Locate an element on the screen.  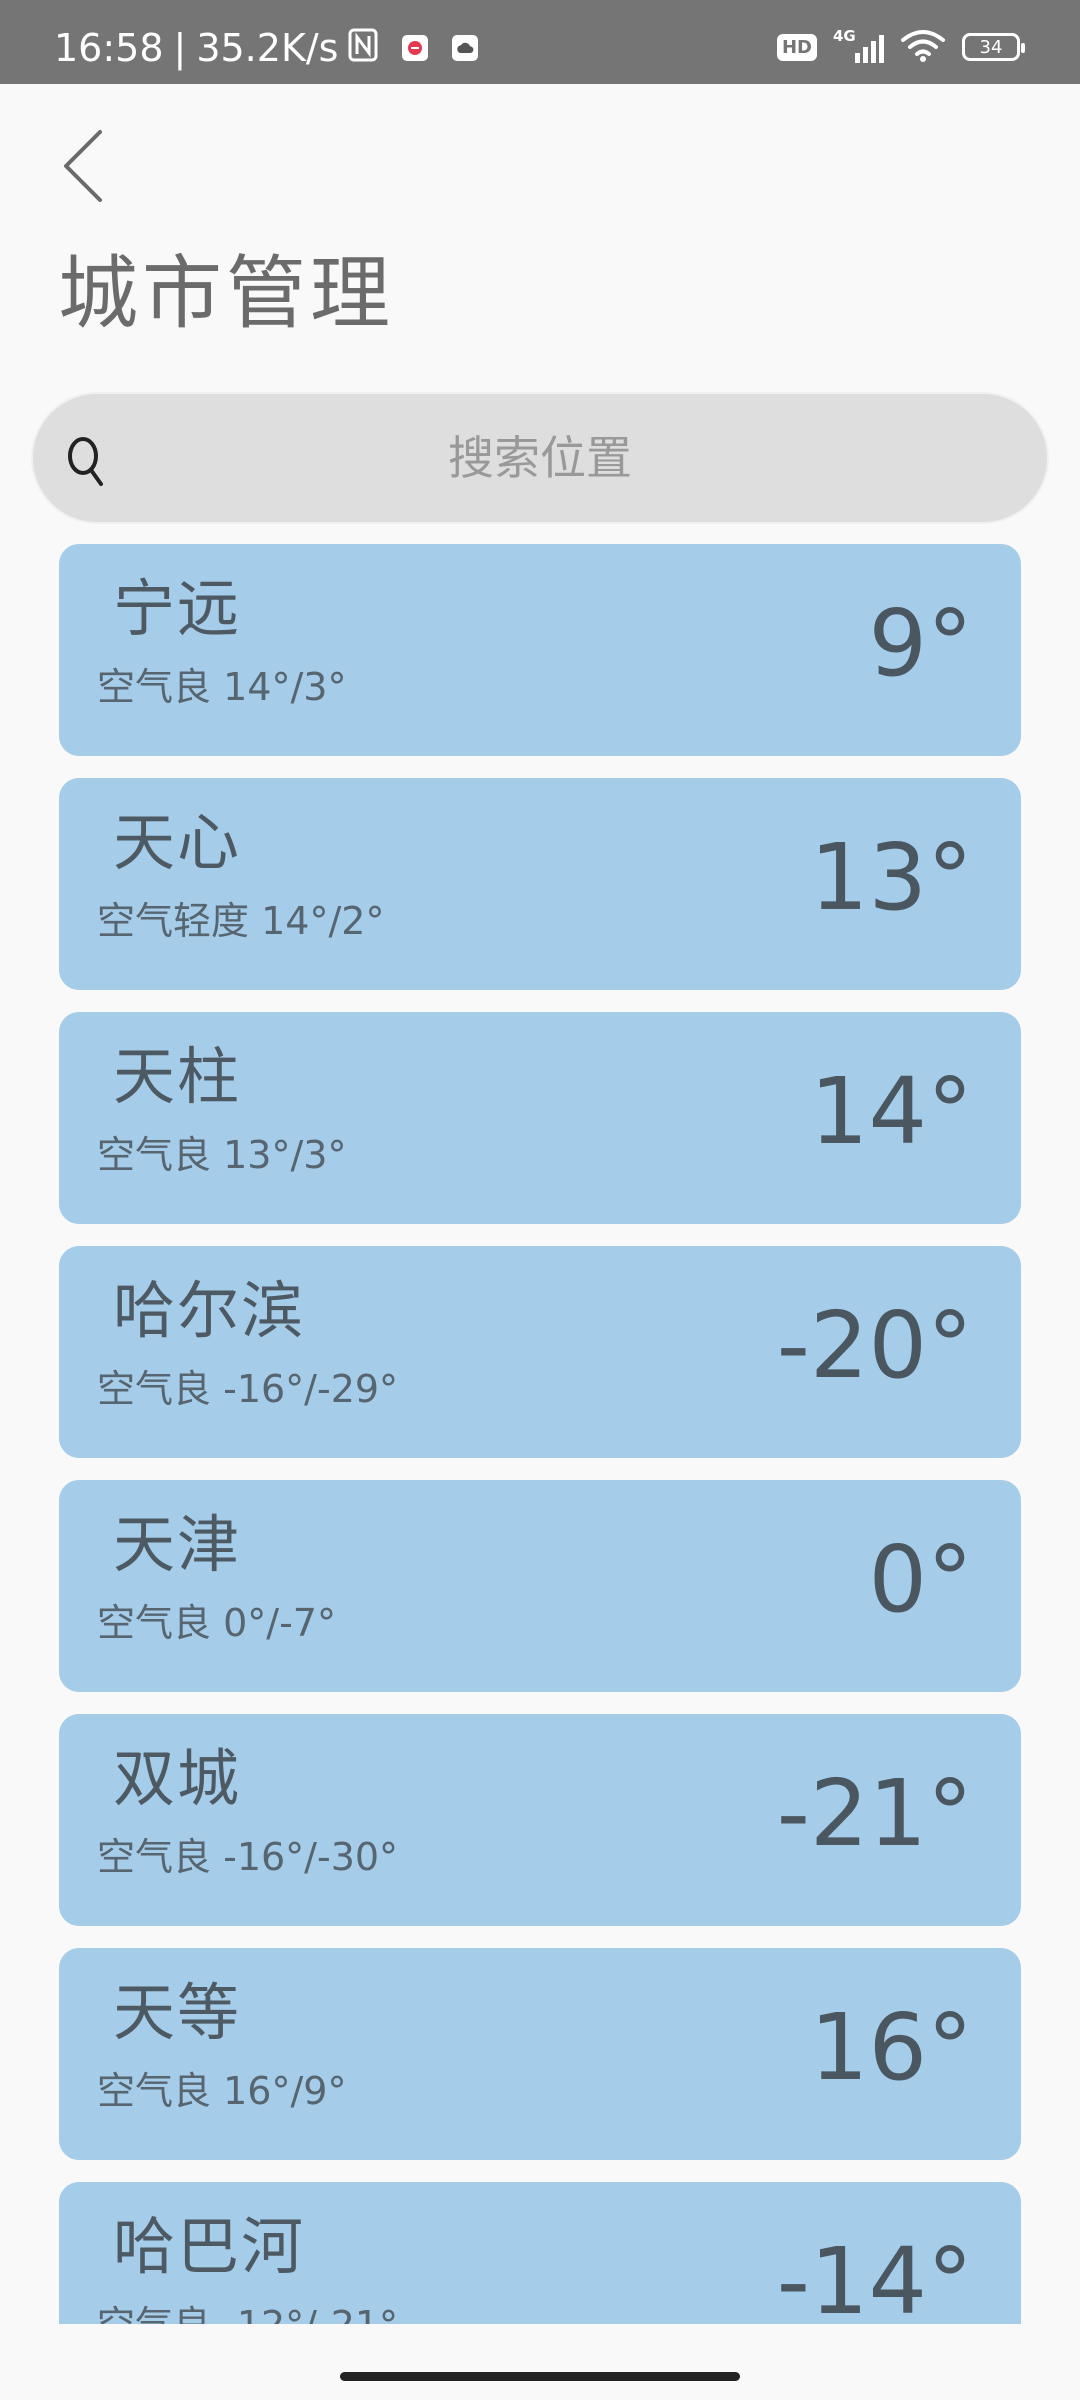
search-icon is located at coordinates (87, 462).